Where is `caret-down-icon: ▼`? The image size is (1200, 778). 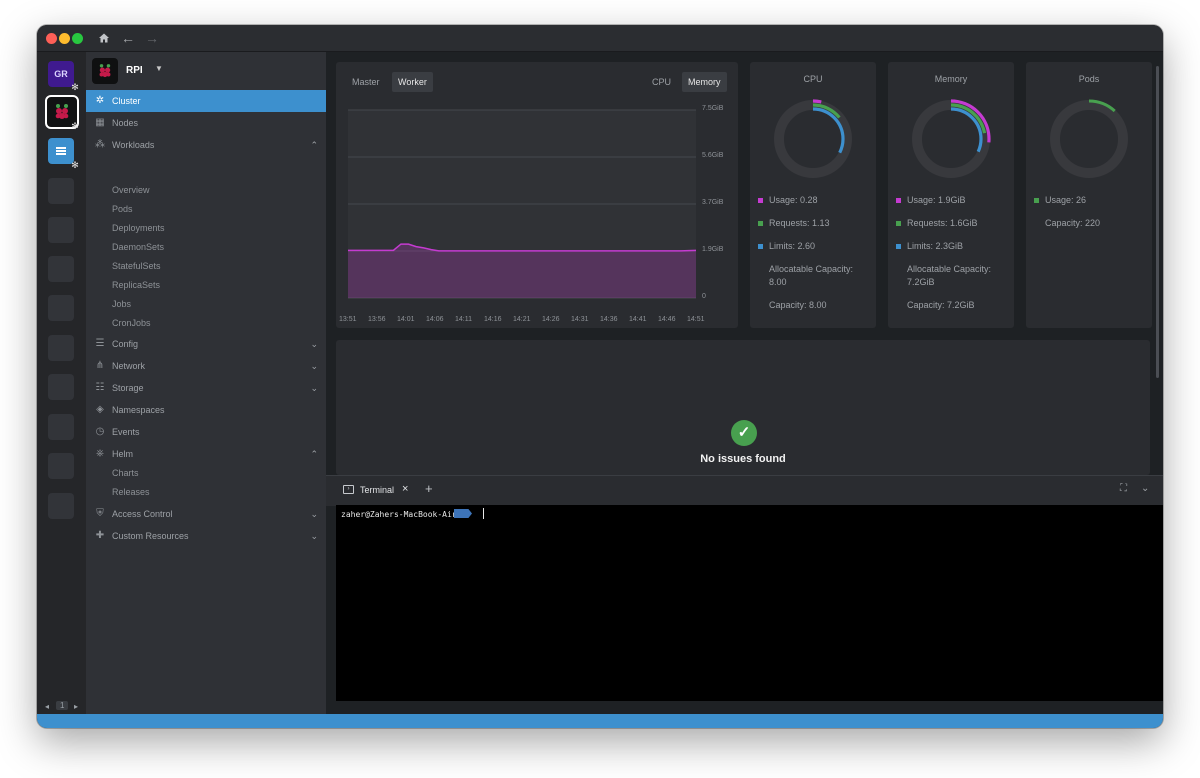
caret-down-icon: ▼ is located at coordinates (159, 68).